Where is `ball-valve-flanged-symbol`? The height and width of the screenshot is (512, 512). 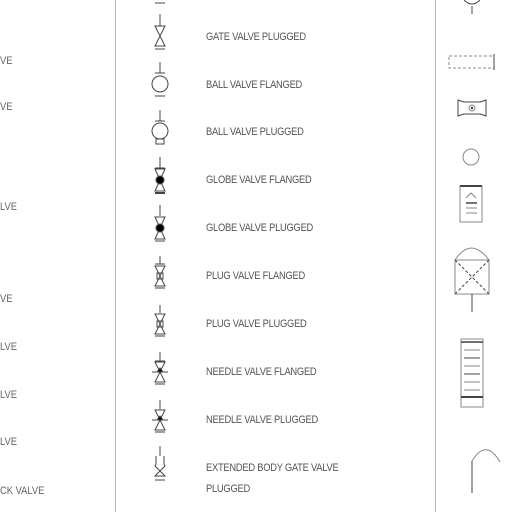
ball-valve-flanged-symbol is located at coordinates (160, 79).